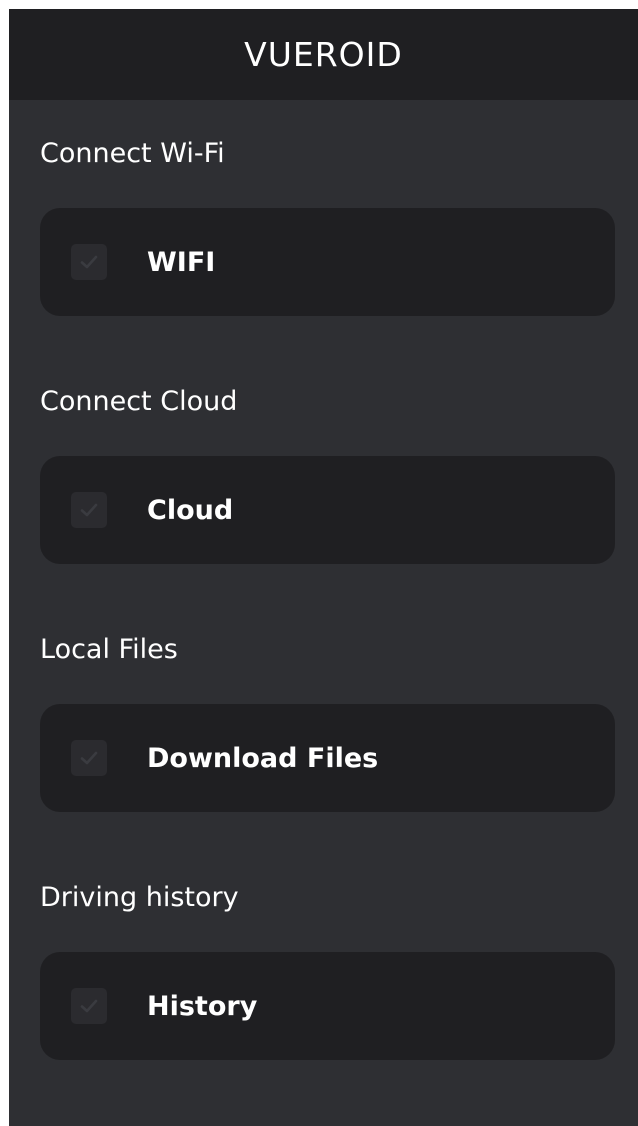  I want to click on download-files-checkbox, so click(89, 758).